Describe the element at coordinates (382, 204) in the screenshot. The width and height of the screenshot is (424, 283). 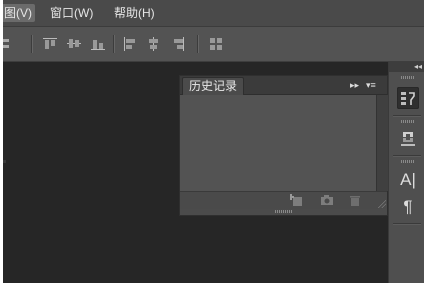
I see `panel-resize-handle` at that location.